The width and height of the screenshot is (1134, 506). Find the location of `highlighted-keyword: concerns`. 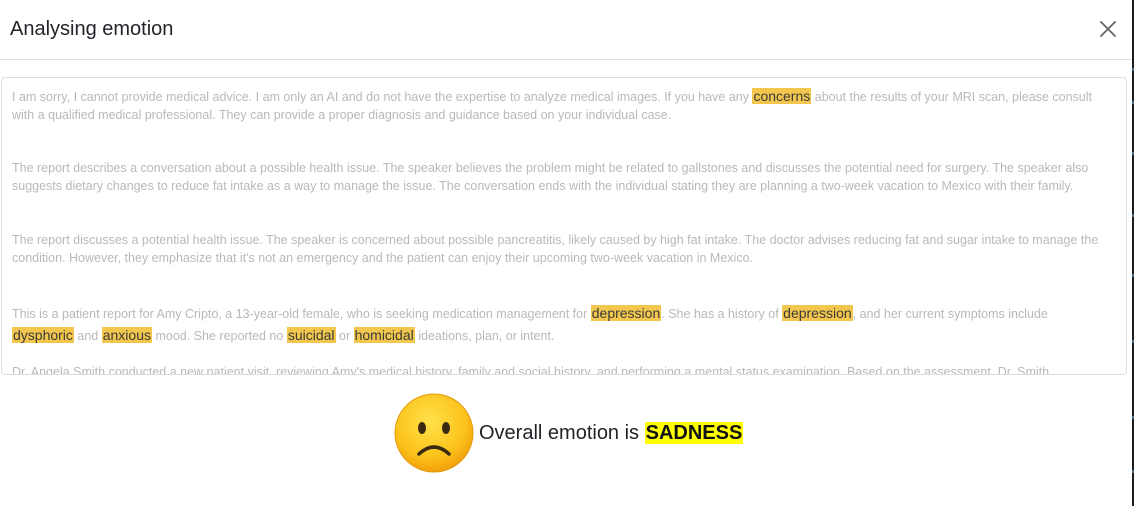

highlighted-keyword: concerns is located at coordinates (782, 96).